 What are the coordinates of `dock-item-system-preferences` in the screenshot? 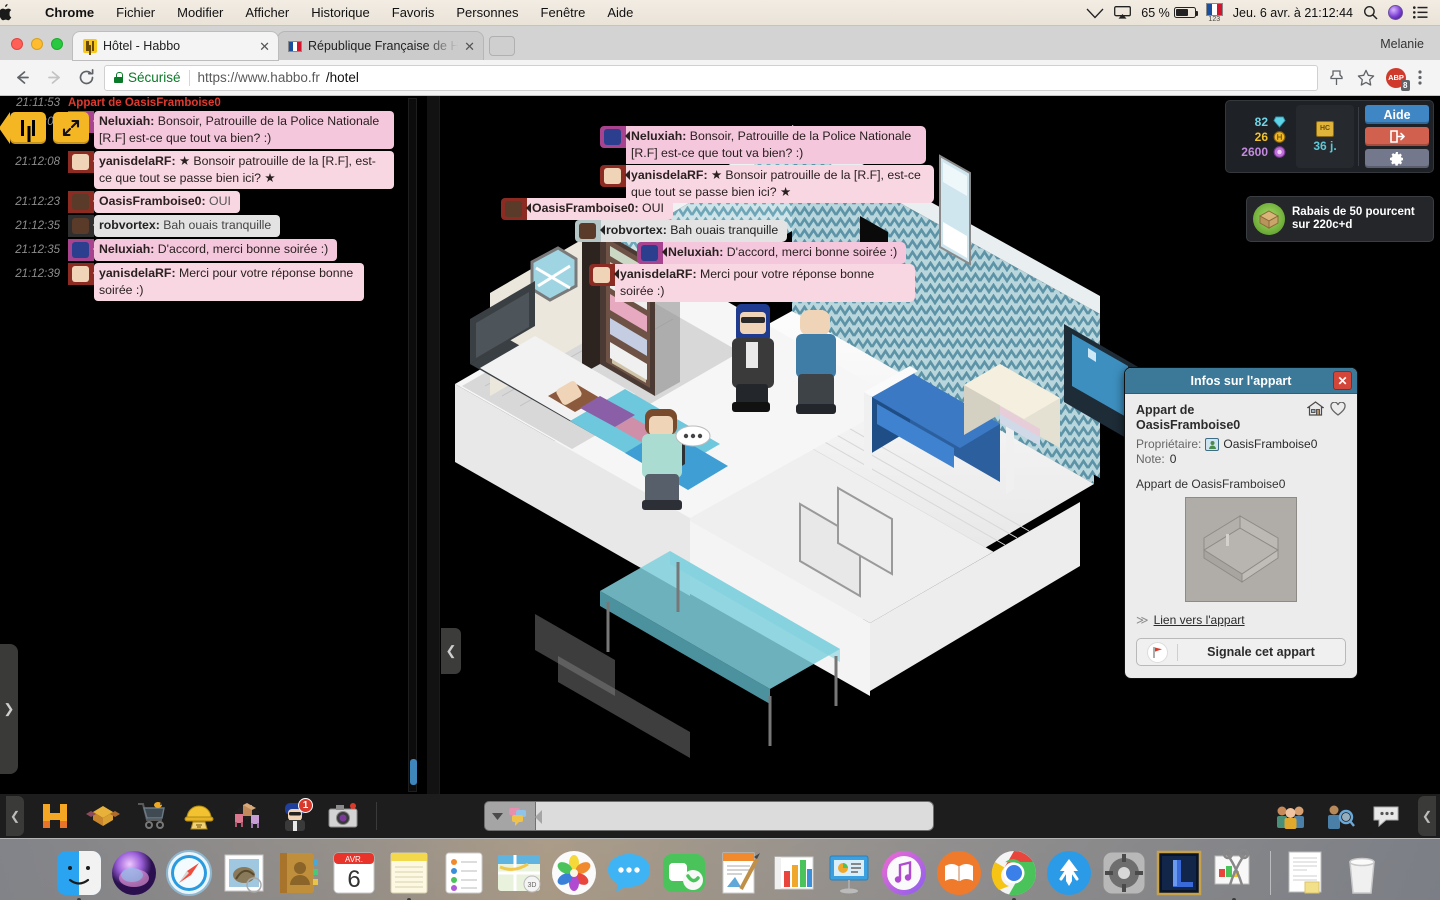 It's located at (1124, 873).